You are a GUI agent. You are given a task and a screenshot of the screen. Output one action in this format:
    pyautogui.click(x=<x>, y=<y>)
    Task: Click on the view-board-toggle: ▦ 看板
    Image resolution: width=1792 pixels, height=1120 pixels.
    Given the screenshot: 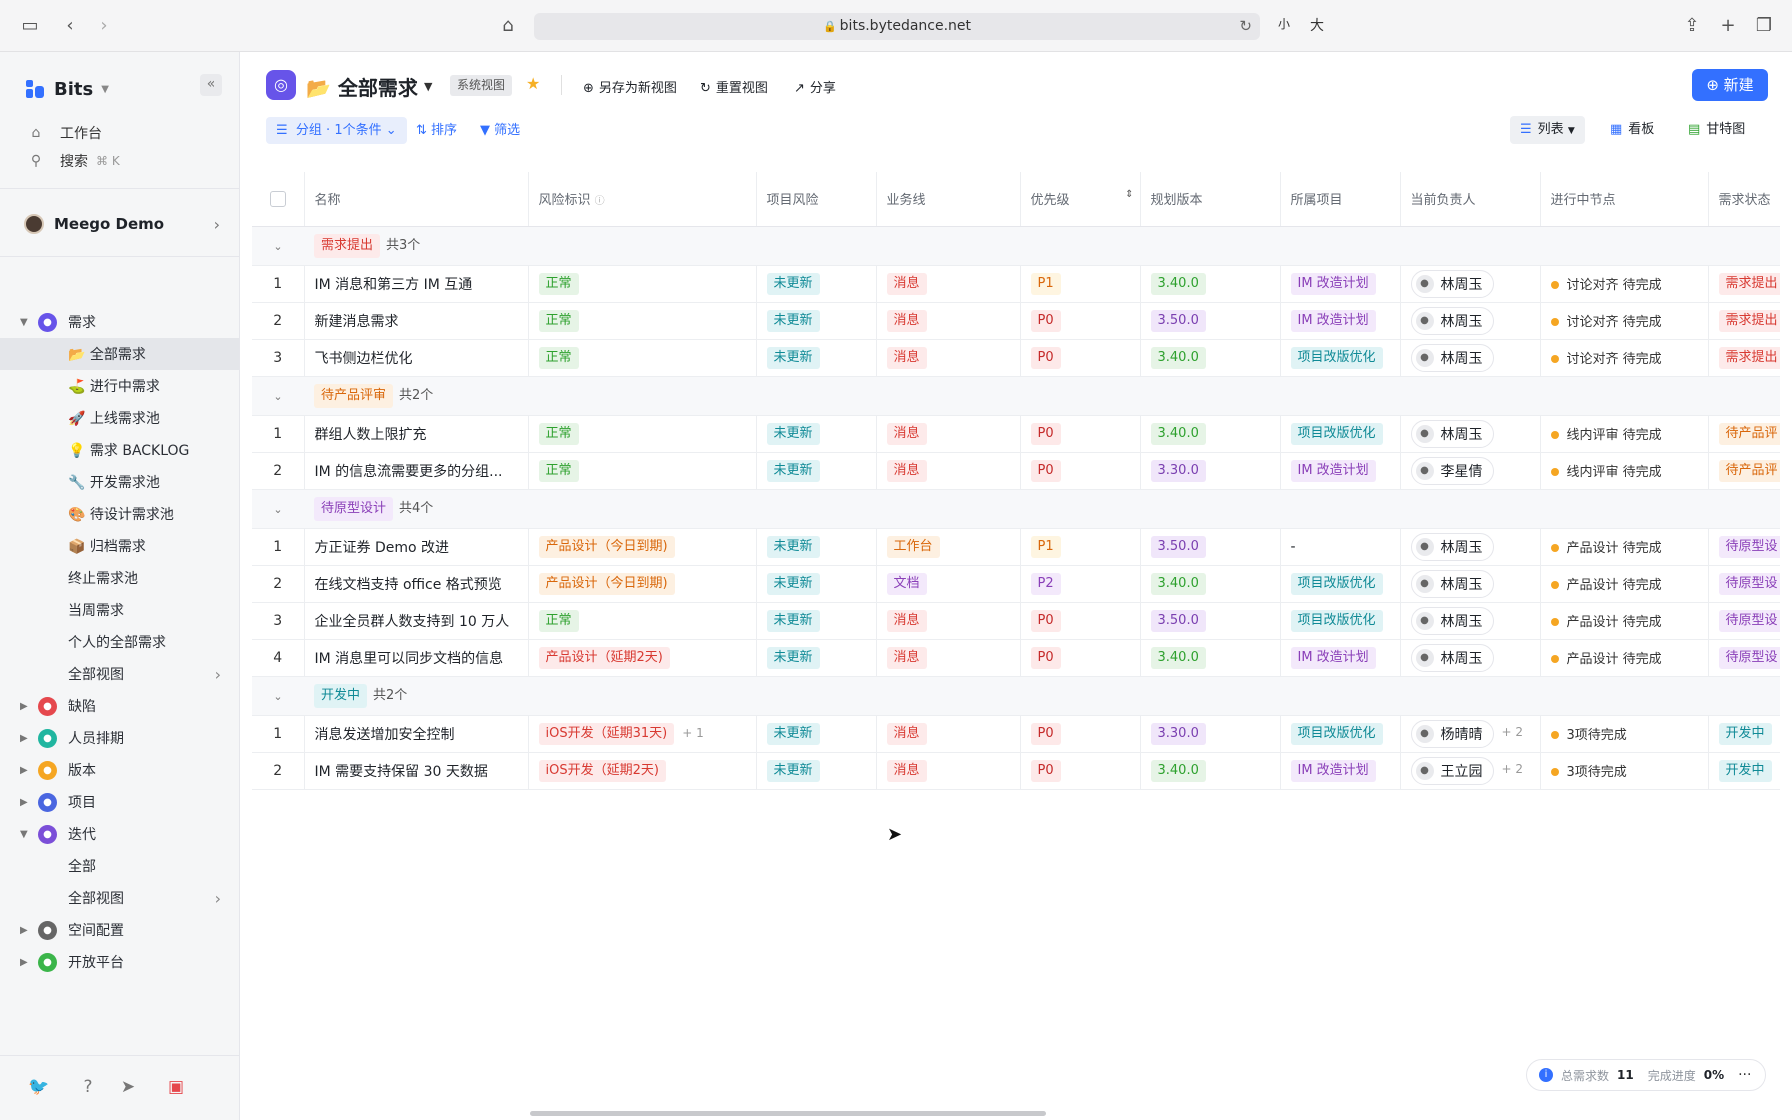 What is the action you would take?
    pyautogui.click(x=1632, y=130)
    